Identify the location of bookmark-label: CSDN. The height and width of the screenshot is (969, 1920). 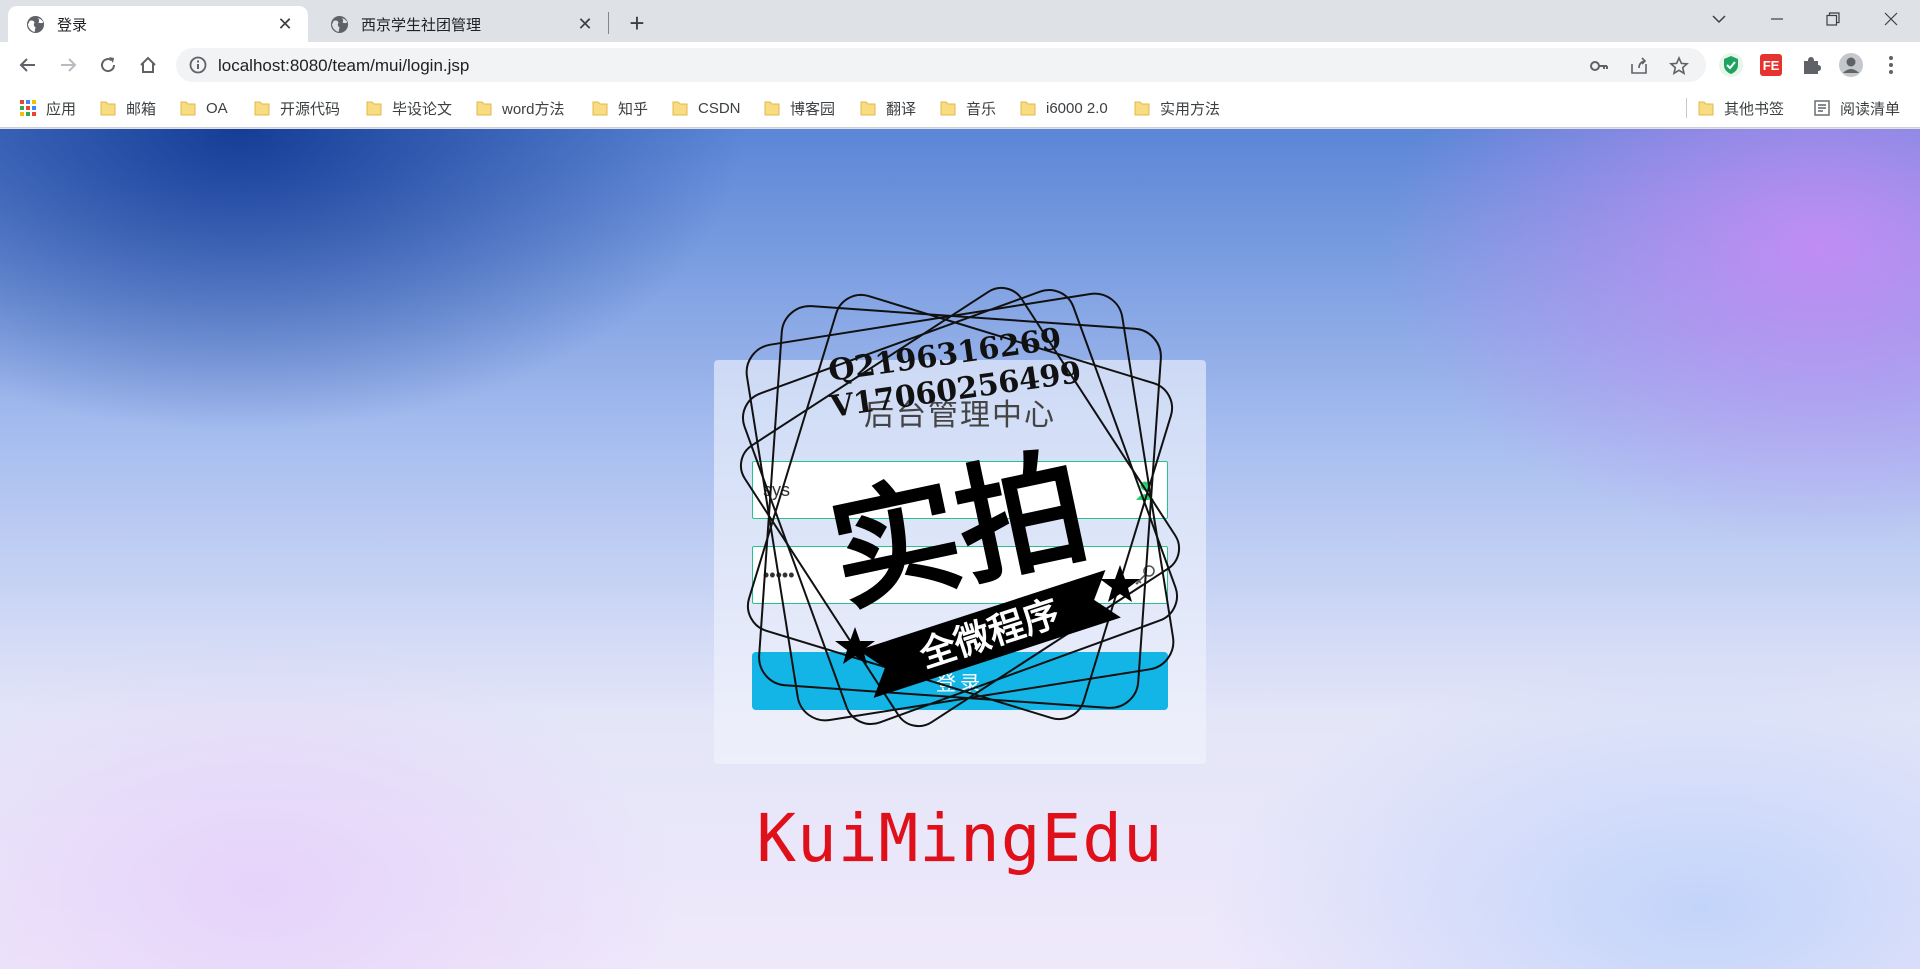
(719, 108).